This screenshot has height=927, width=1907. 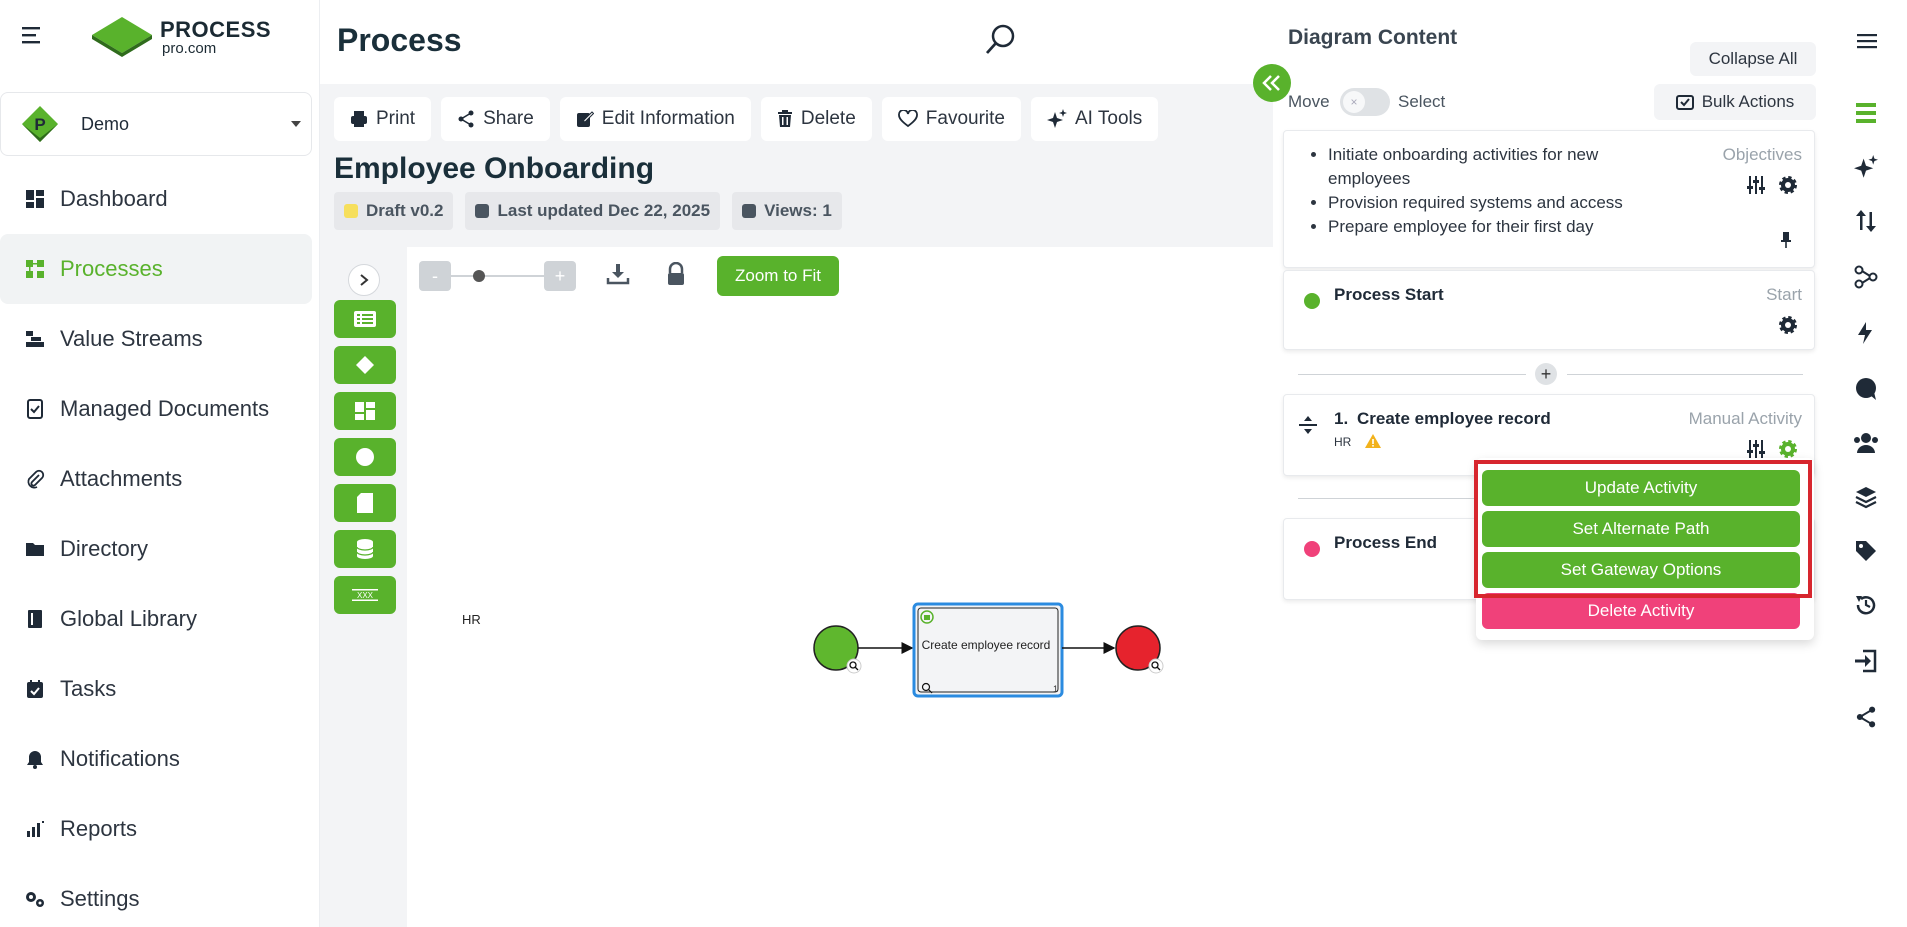 I want to click on select-label: Select, so click(x=1422, y=101).